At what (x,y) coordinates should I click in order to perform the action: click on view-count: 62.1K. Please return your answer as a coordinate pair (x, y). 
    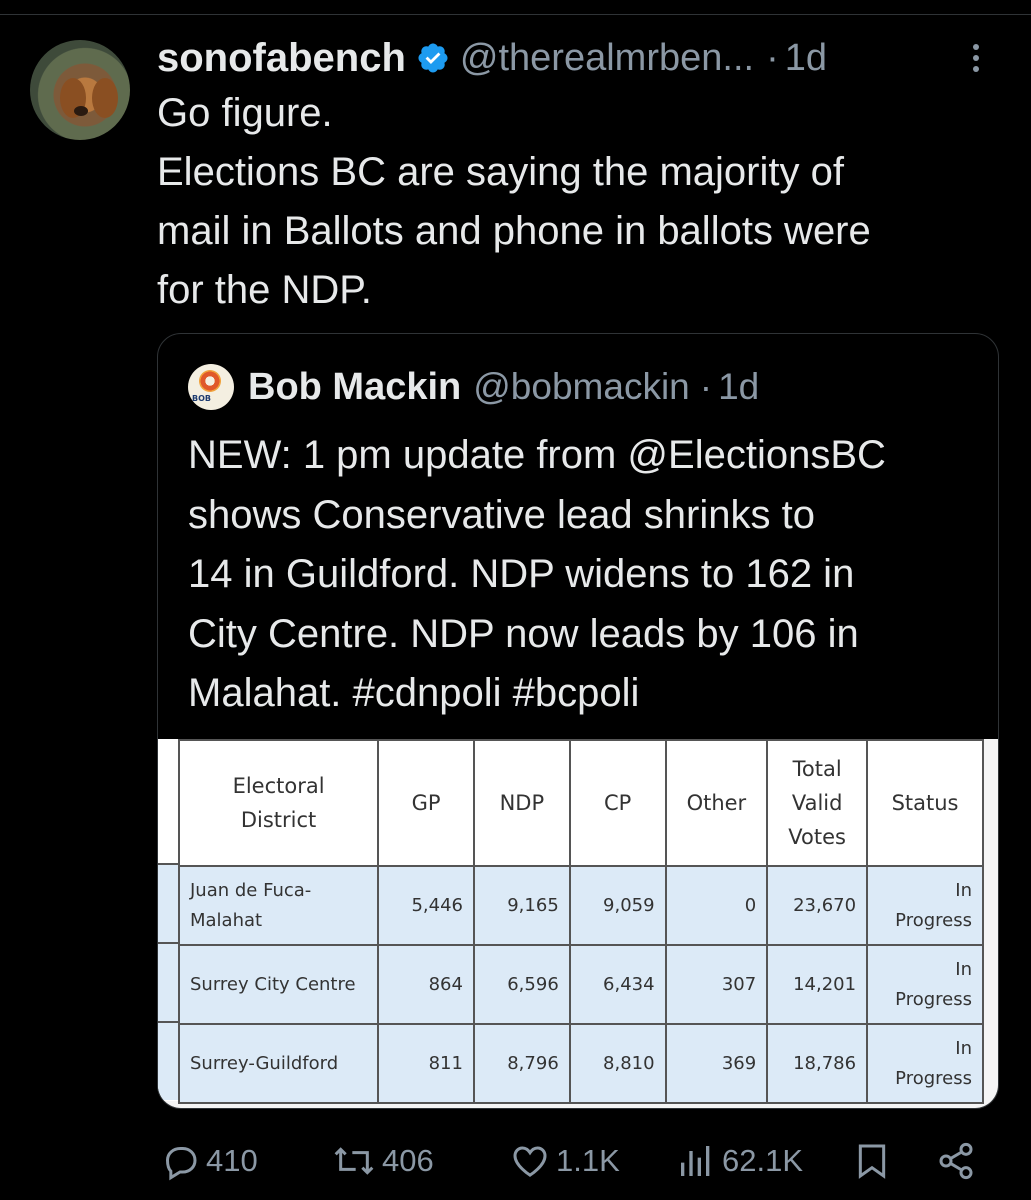
    Looking at the image, I should click on (763, 1160).